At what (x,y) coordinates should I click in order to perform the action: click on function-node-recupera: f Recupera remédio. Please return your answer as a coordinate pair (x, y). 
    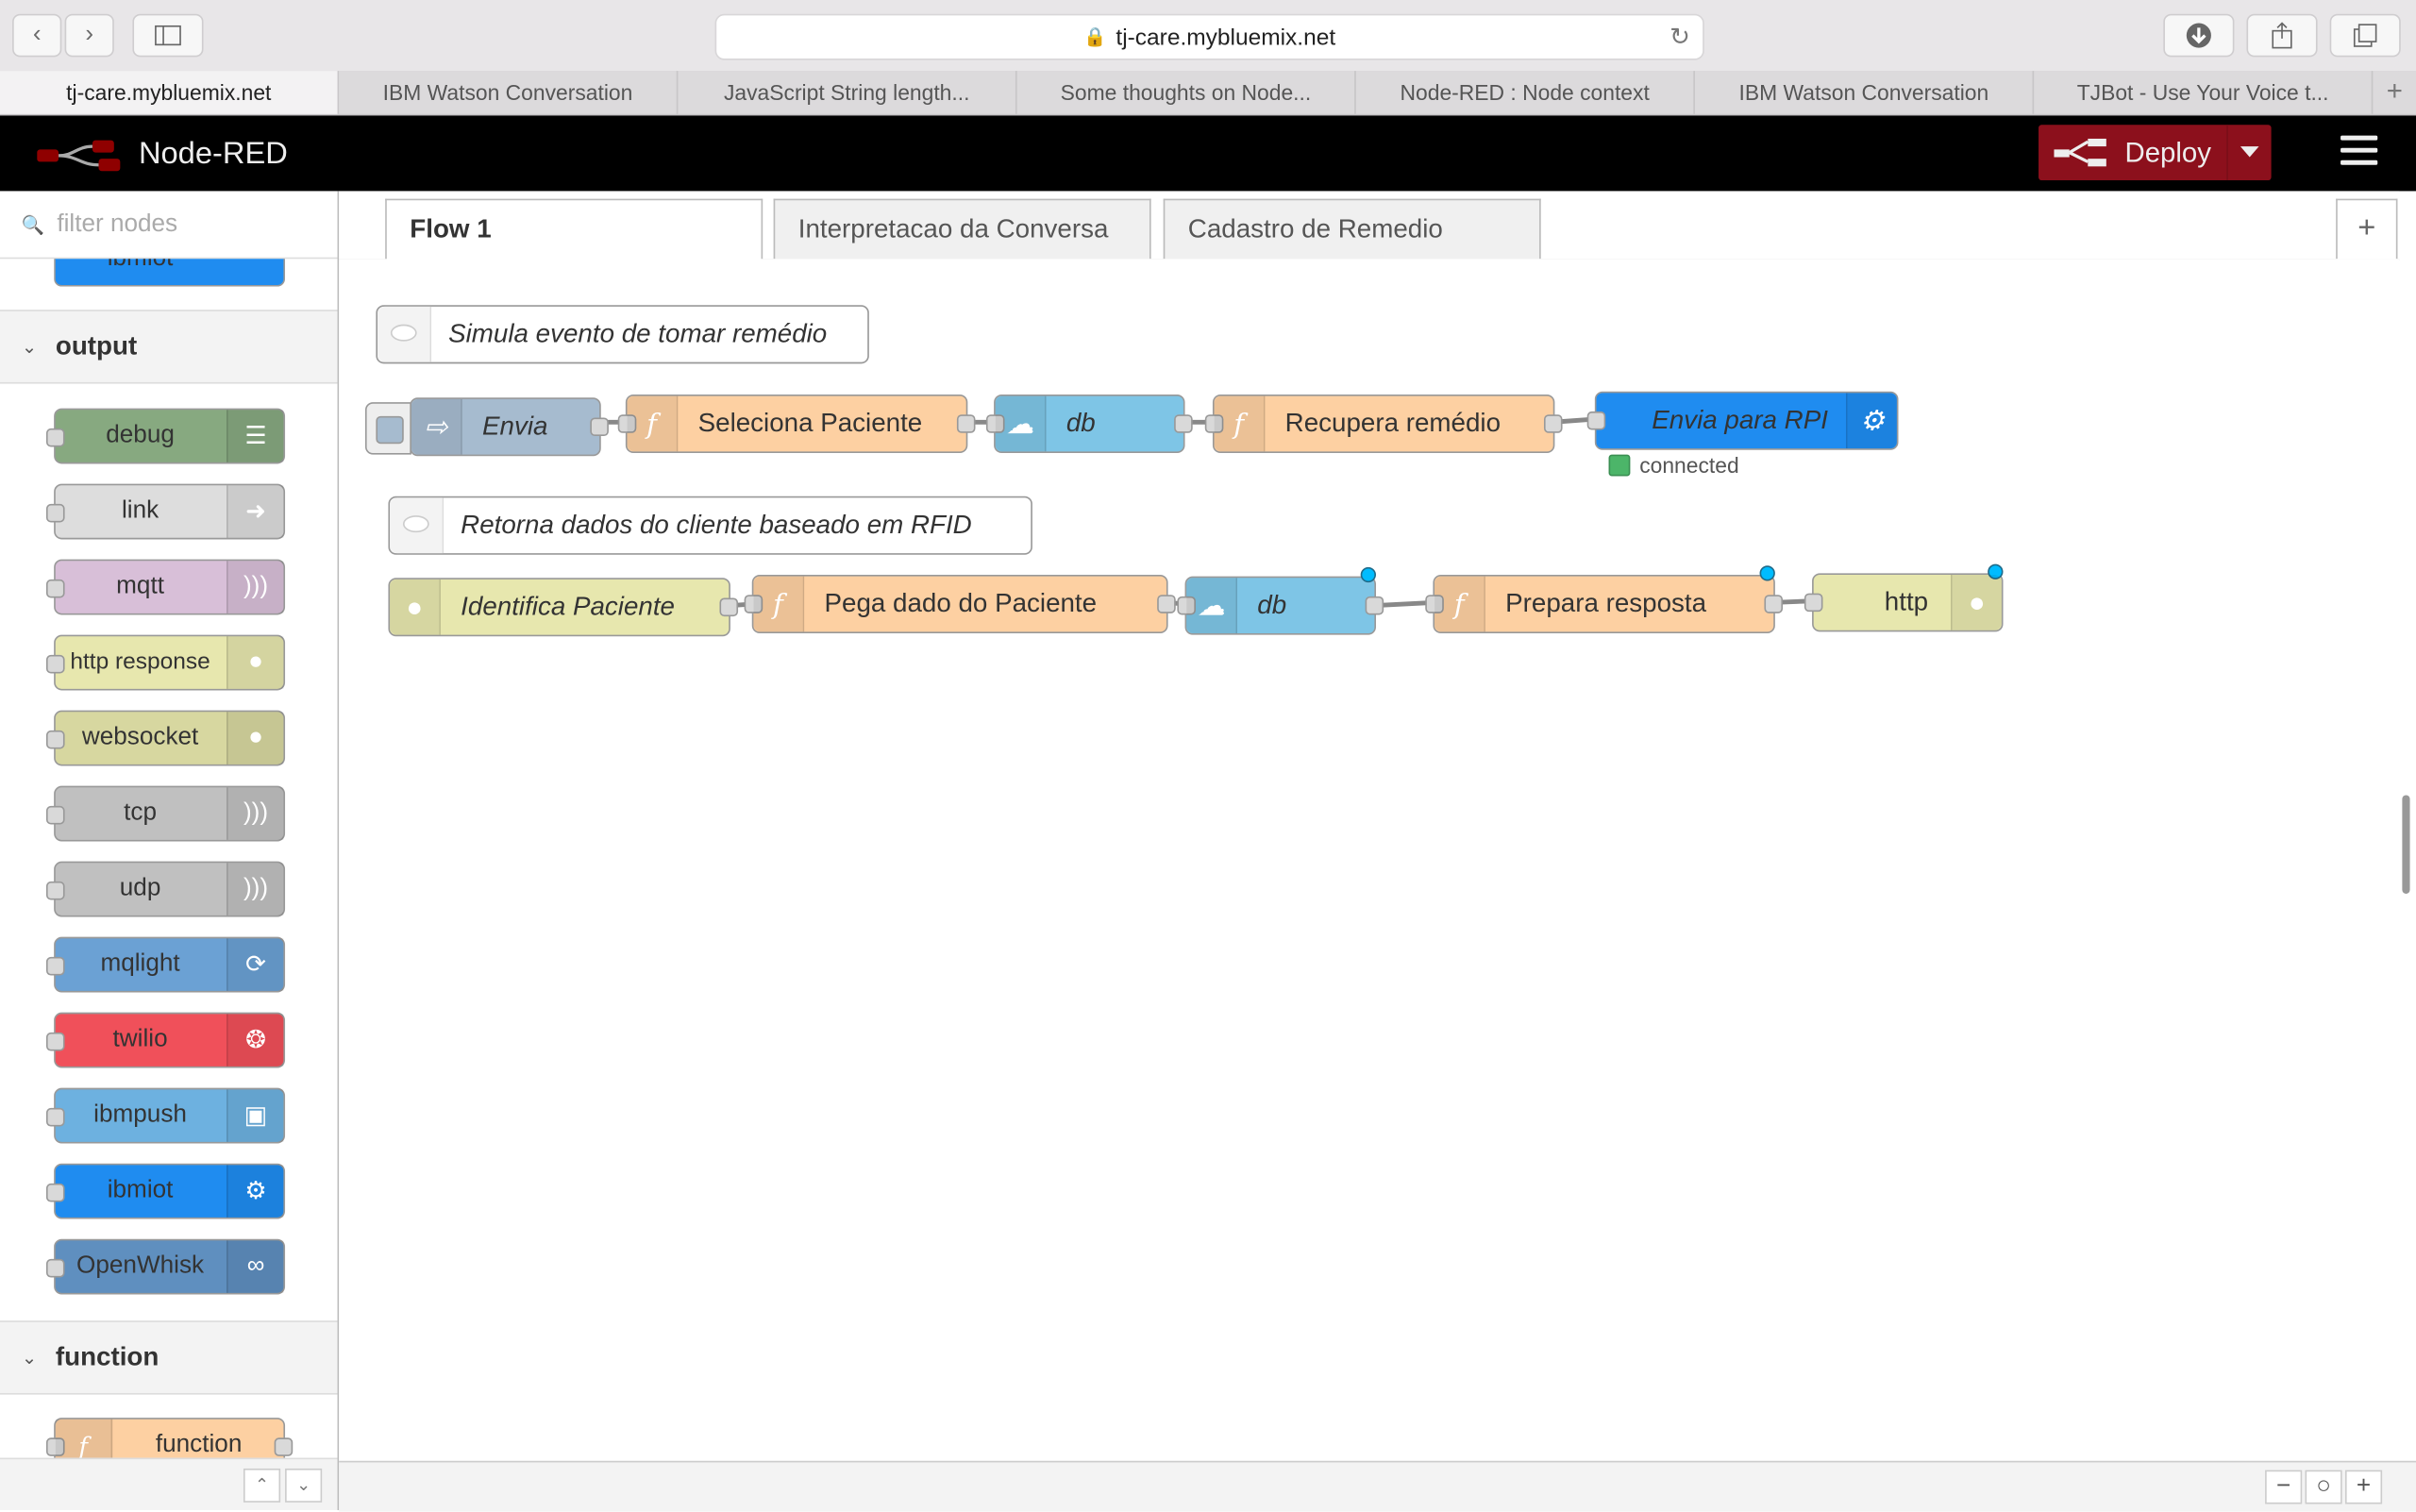
    Looking at the image, I should click on (1384, 424).